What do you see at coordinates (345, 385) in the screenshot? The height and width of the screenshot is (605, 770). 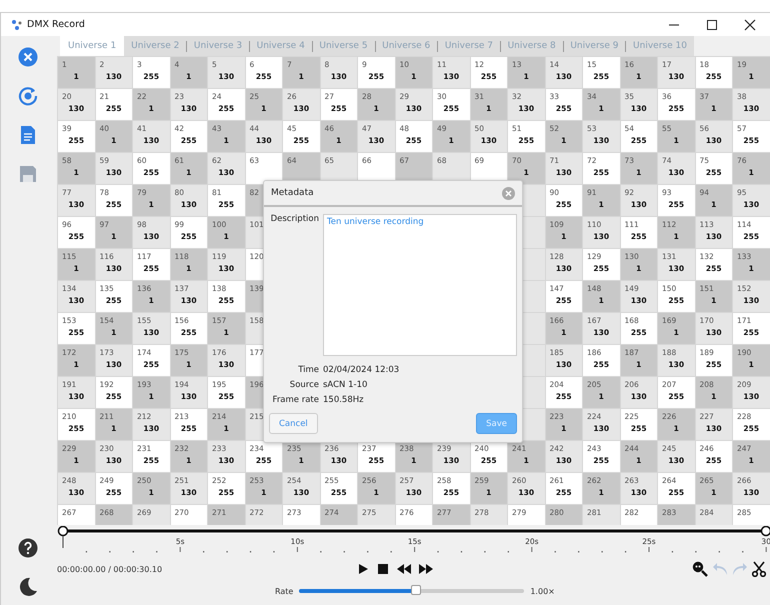 I see `field-value: sACN 1-10` at bounding box center [345, 385].